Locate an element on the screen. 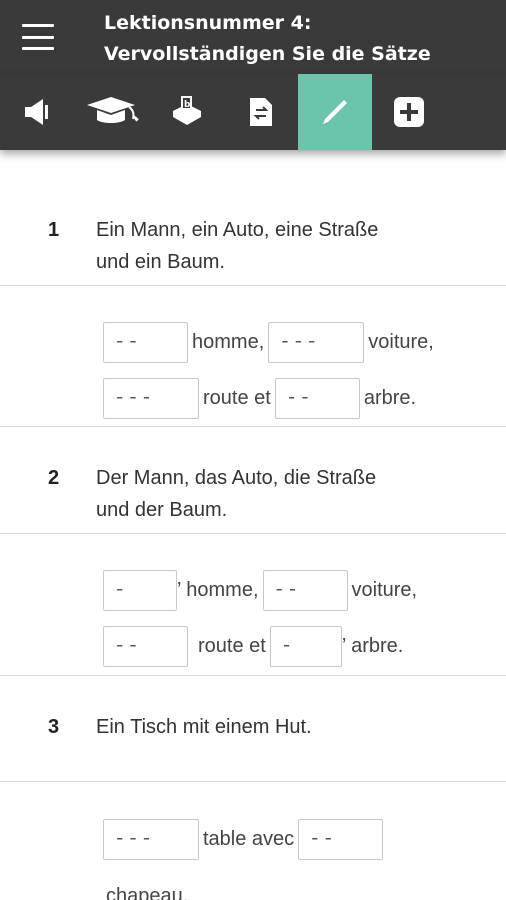 This screenshot has height=900, width=506. tool-more is located at coordinates (409, 112).